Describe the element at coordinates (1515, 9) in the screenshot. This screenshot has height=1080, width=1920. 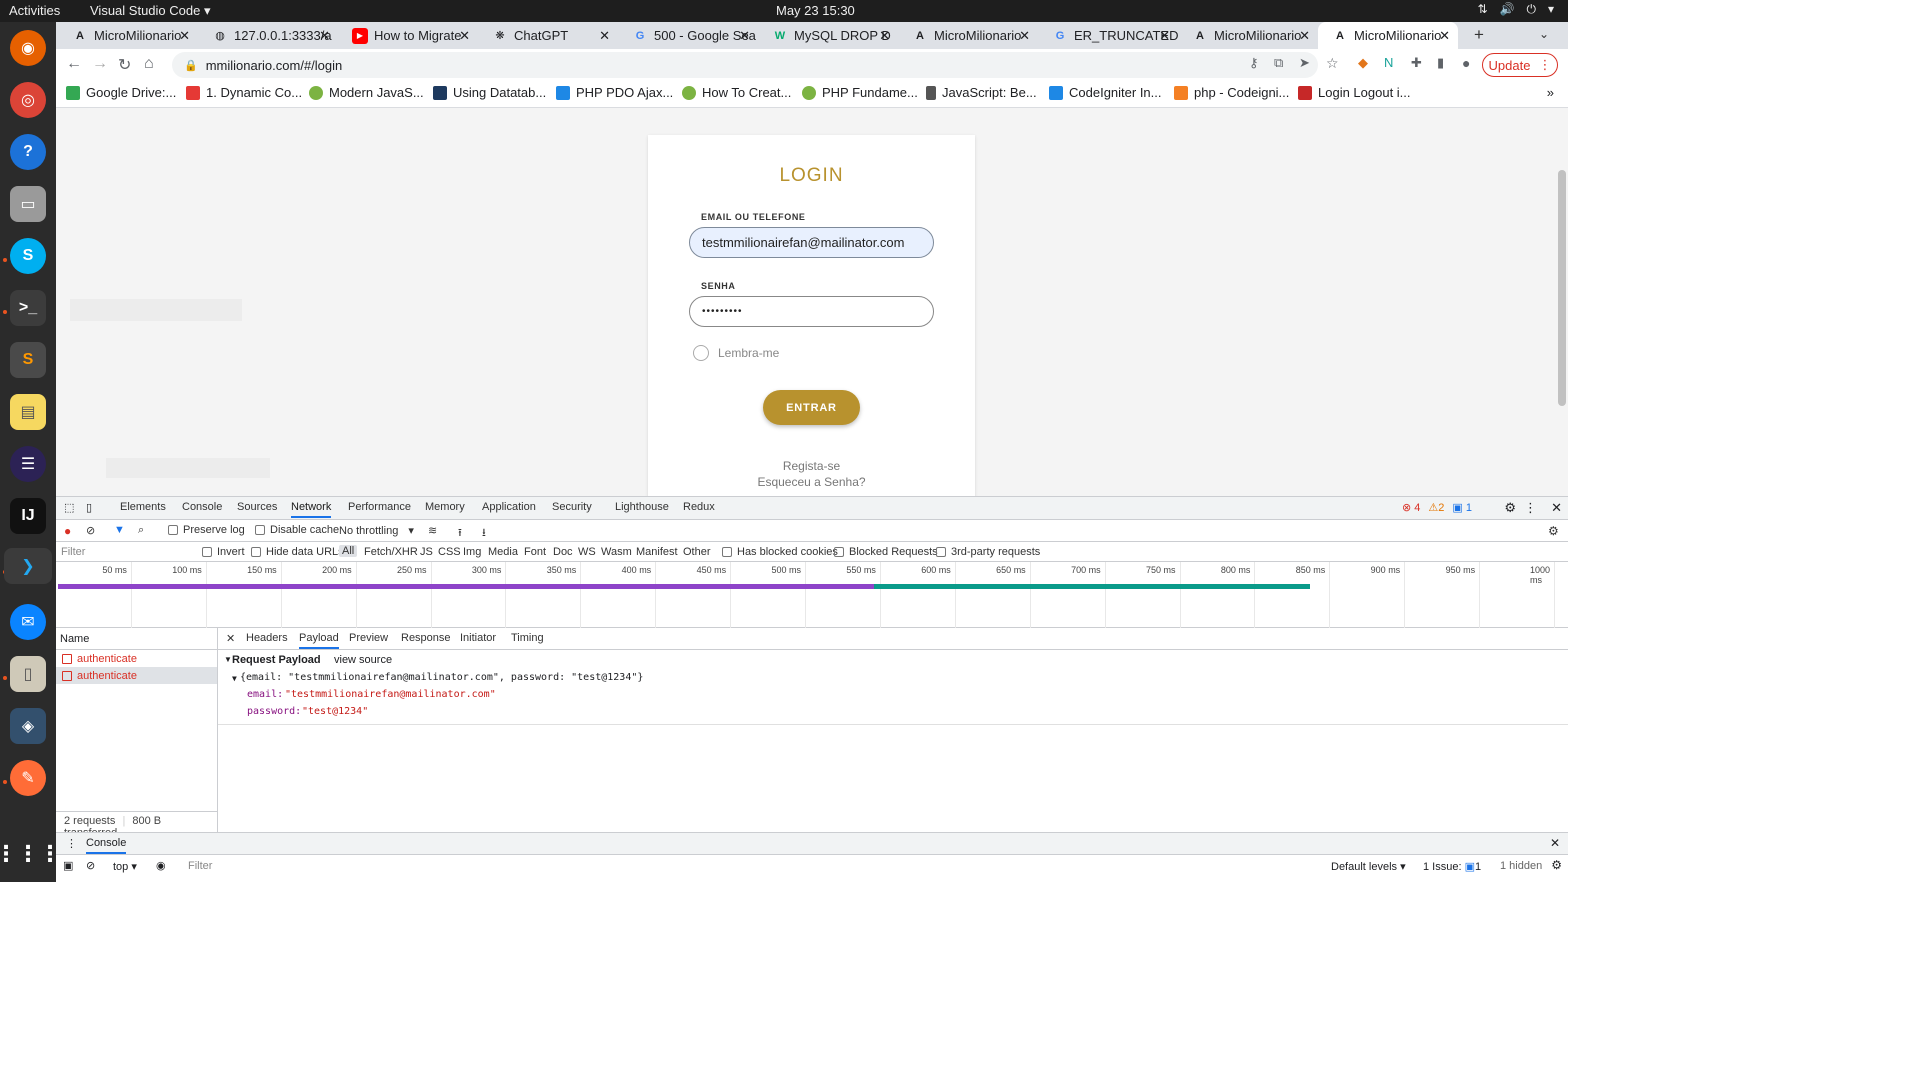
I see `system-tray: ⇅ 🔊 ⏻ ▾` at that location.